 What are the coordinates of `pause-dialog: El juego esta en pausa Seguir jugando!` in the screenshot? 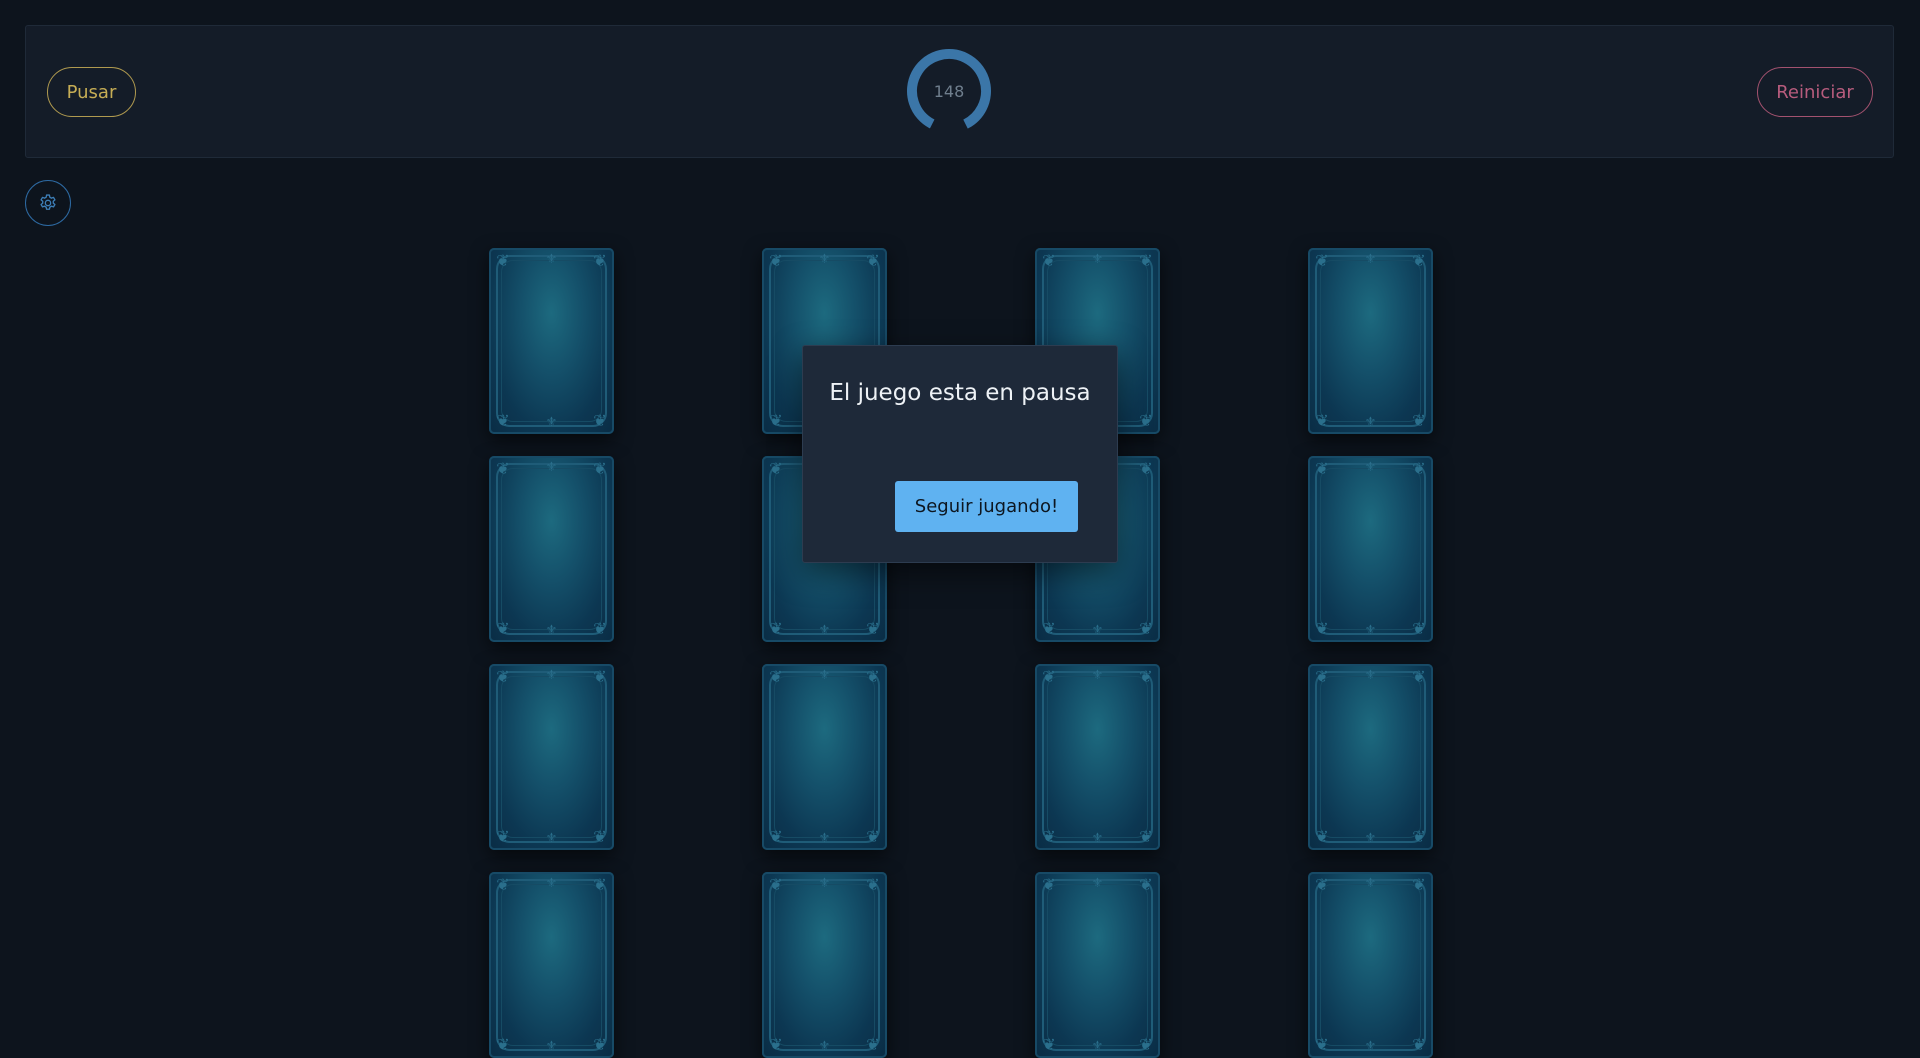 It's located at (960, 454).